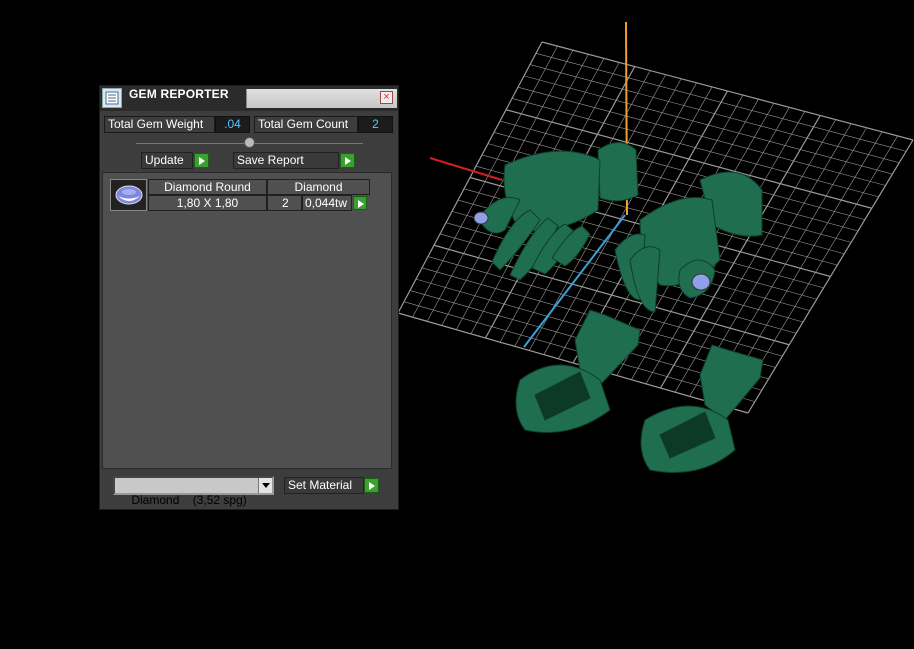 The width and height of the screenshot is (914, 649). I want to click on update-go-icon, so click(201, 160).